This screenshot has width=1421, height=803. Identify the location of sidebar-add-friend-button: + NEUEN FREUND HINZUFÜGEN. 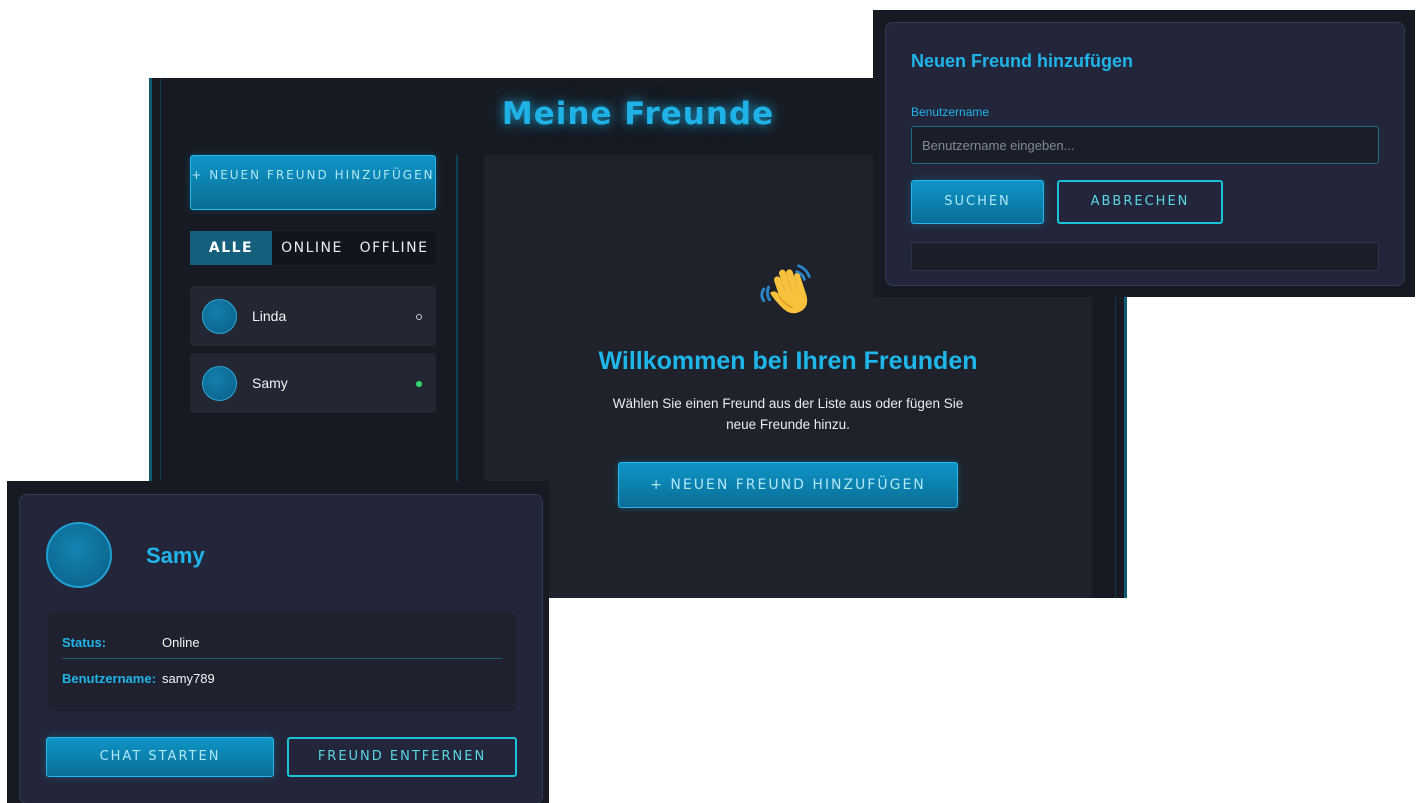
(313, 182).